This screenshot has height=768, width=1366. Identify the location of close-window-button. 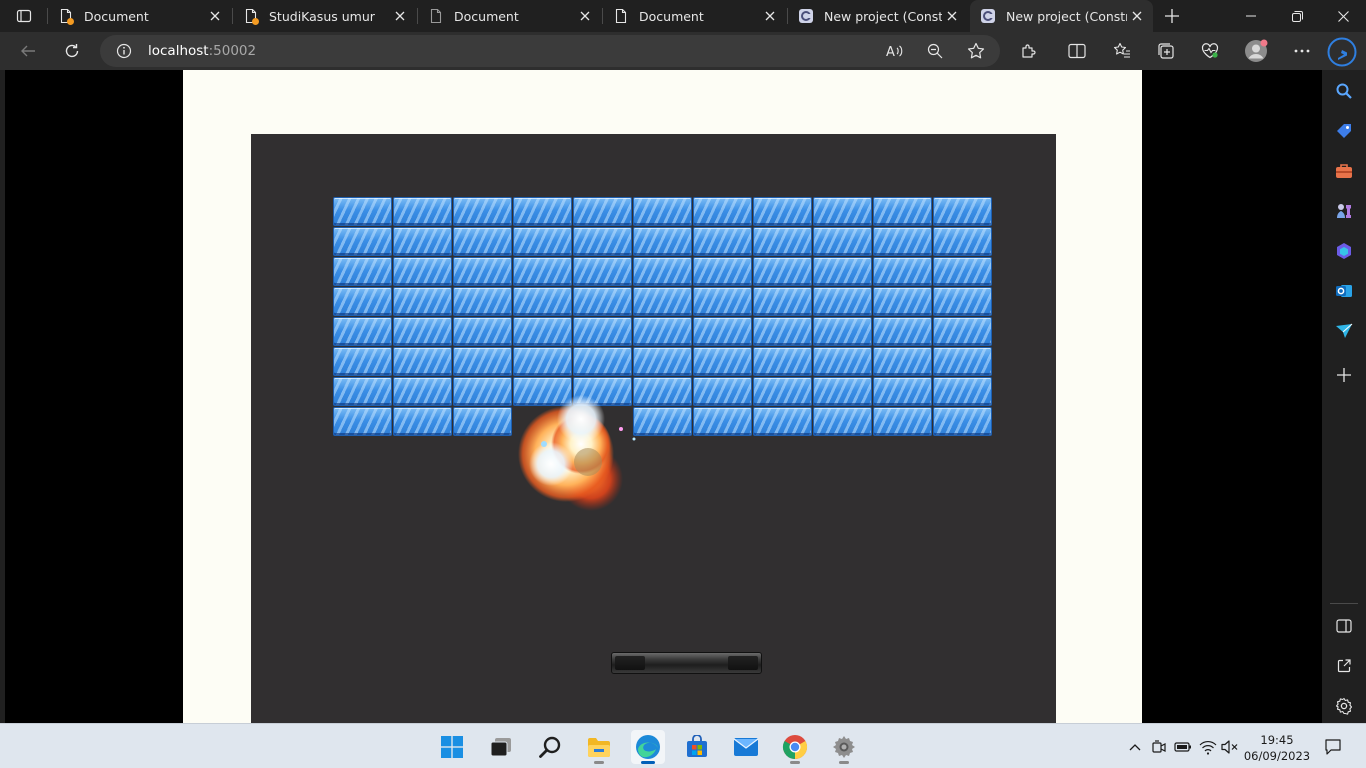
(1343, 16).